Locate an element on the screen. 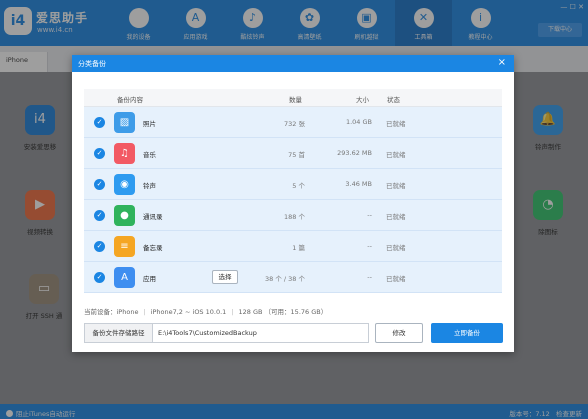 The height and width of the screenshot is (419, 588). row-name: 照片 is located at coordinates (149, 124).